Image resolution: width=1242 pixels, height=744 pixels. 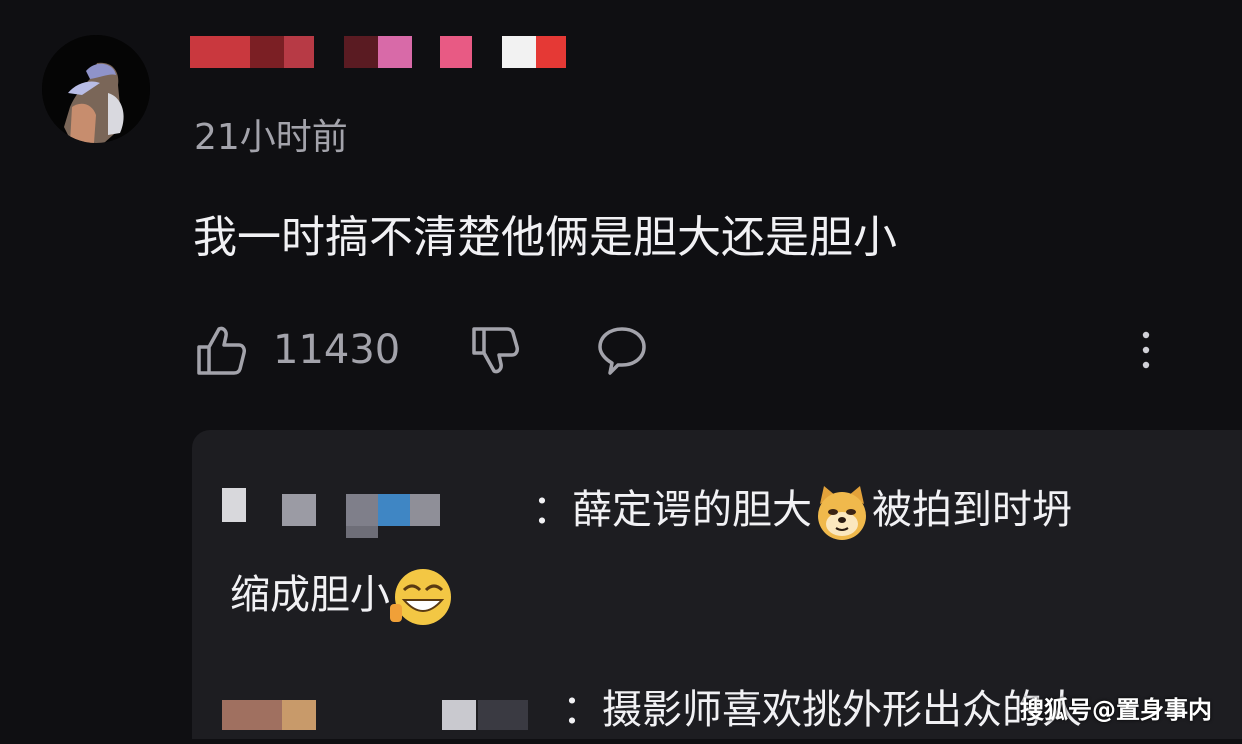 I want to click on more-options-icon, so click(x=1146, y=350).